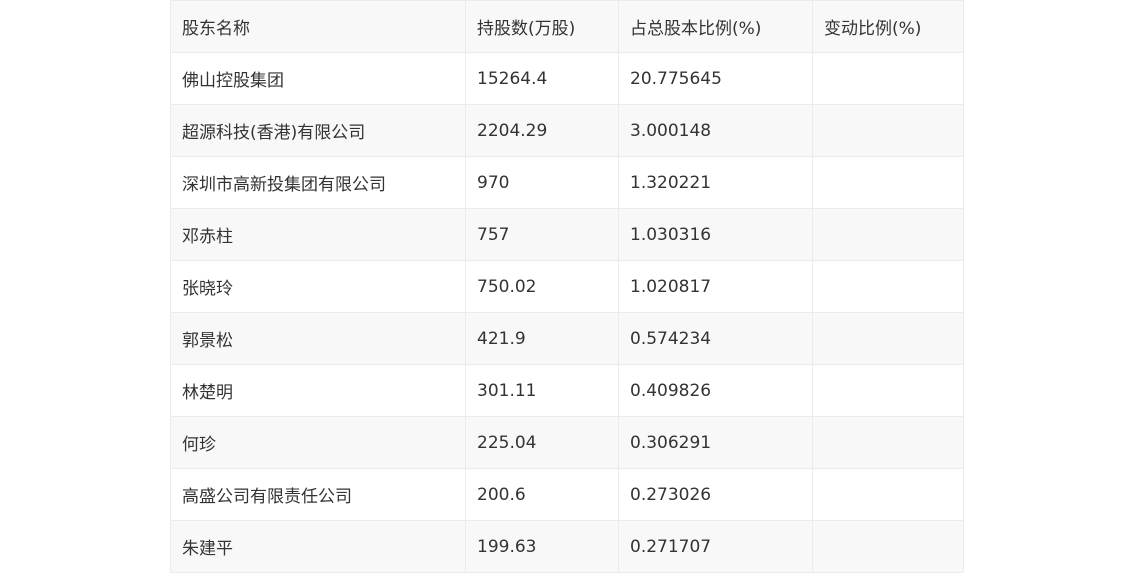 The width and height of the screenshot is (1134, 573). Describe the element at coordinates (715, 182) in the screenshot. I see `cell-share-ratio: 1.320221` at that location.